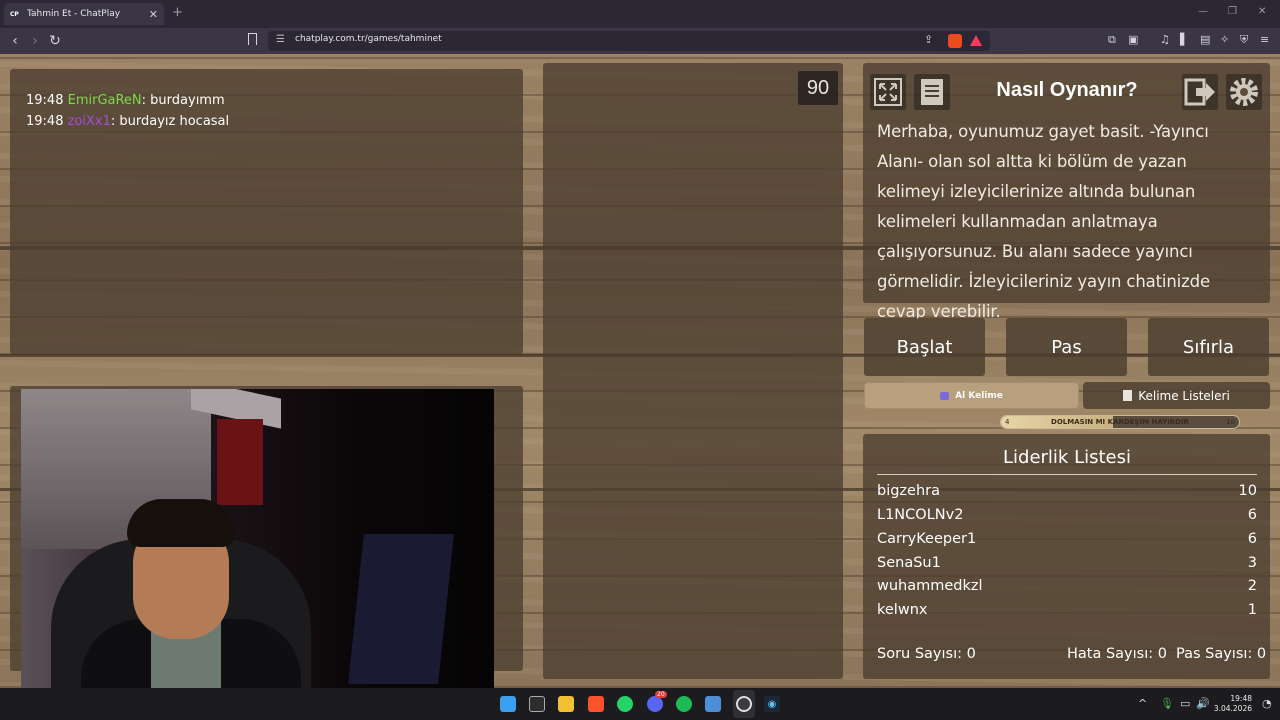 This screenshot has width=1280, height=720. I want to click on tray-overflow-icon: ^, so click(1142, 703).